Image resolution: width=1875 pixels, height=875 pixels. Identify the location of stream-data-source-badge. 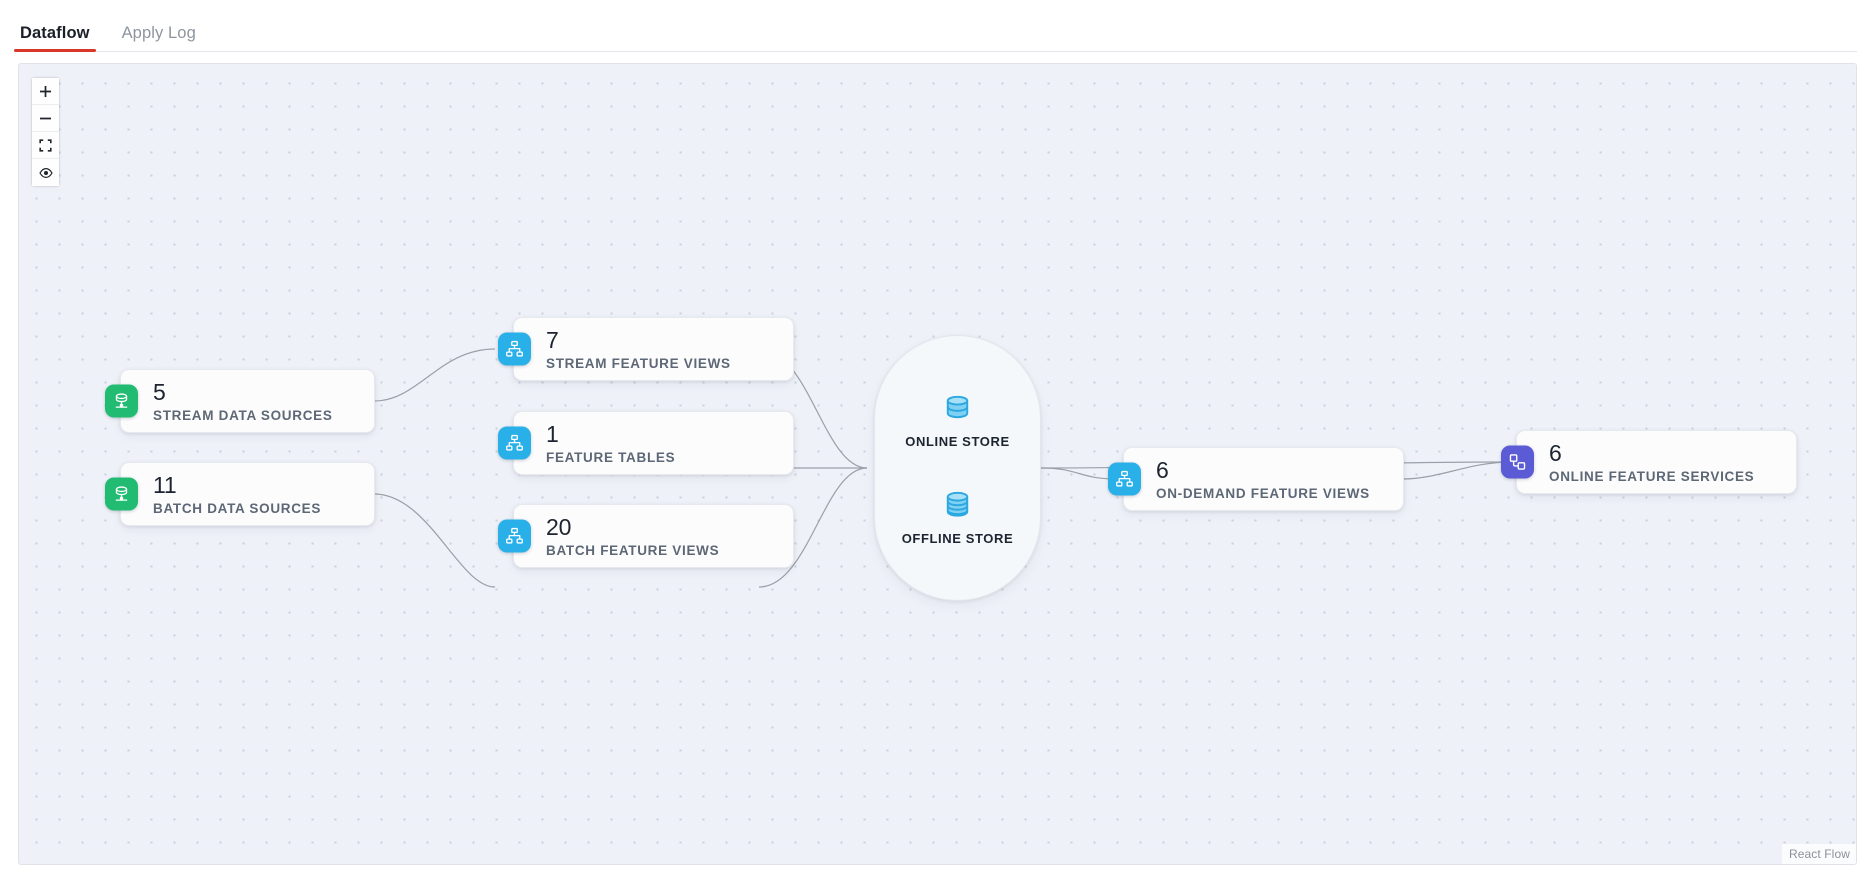
(121, 401).